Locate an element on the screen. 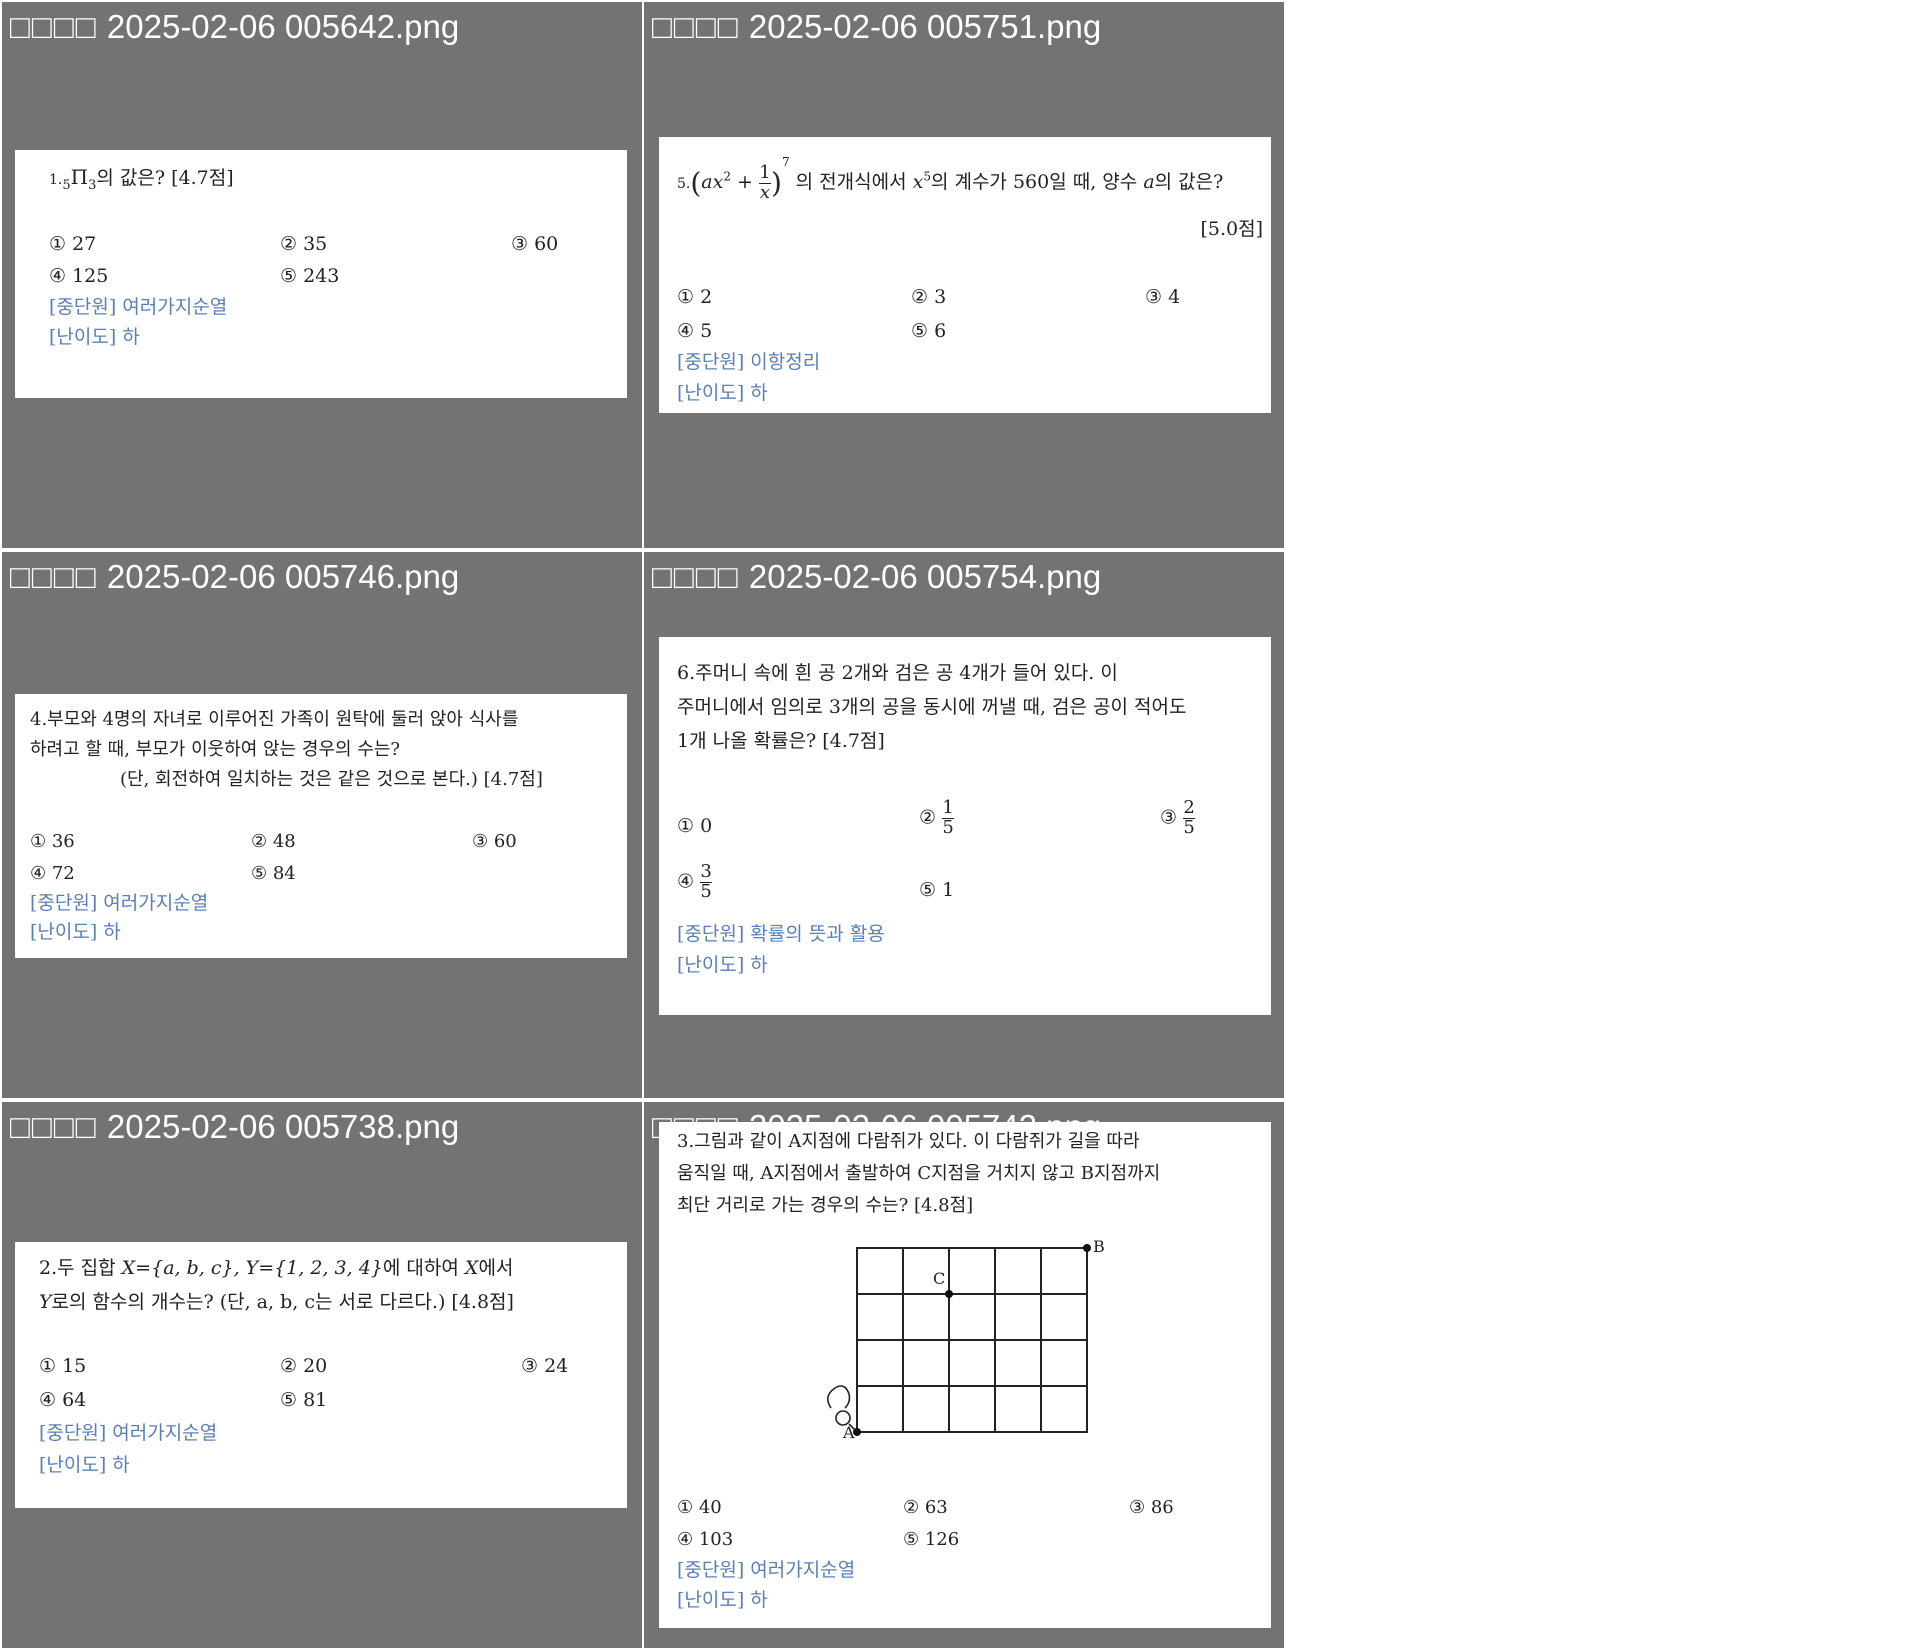 This screenshot has width=1920, height=1648. tile-title: □□□□ 2025-02-06 005738.png is located at coordinates (235, 1126).